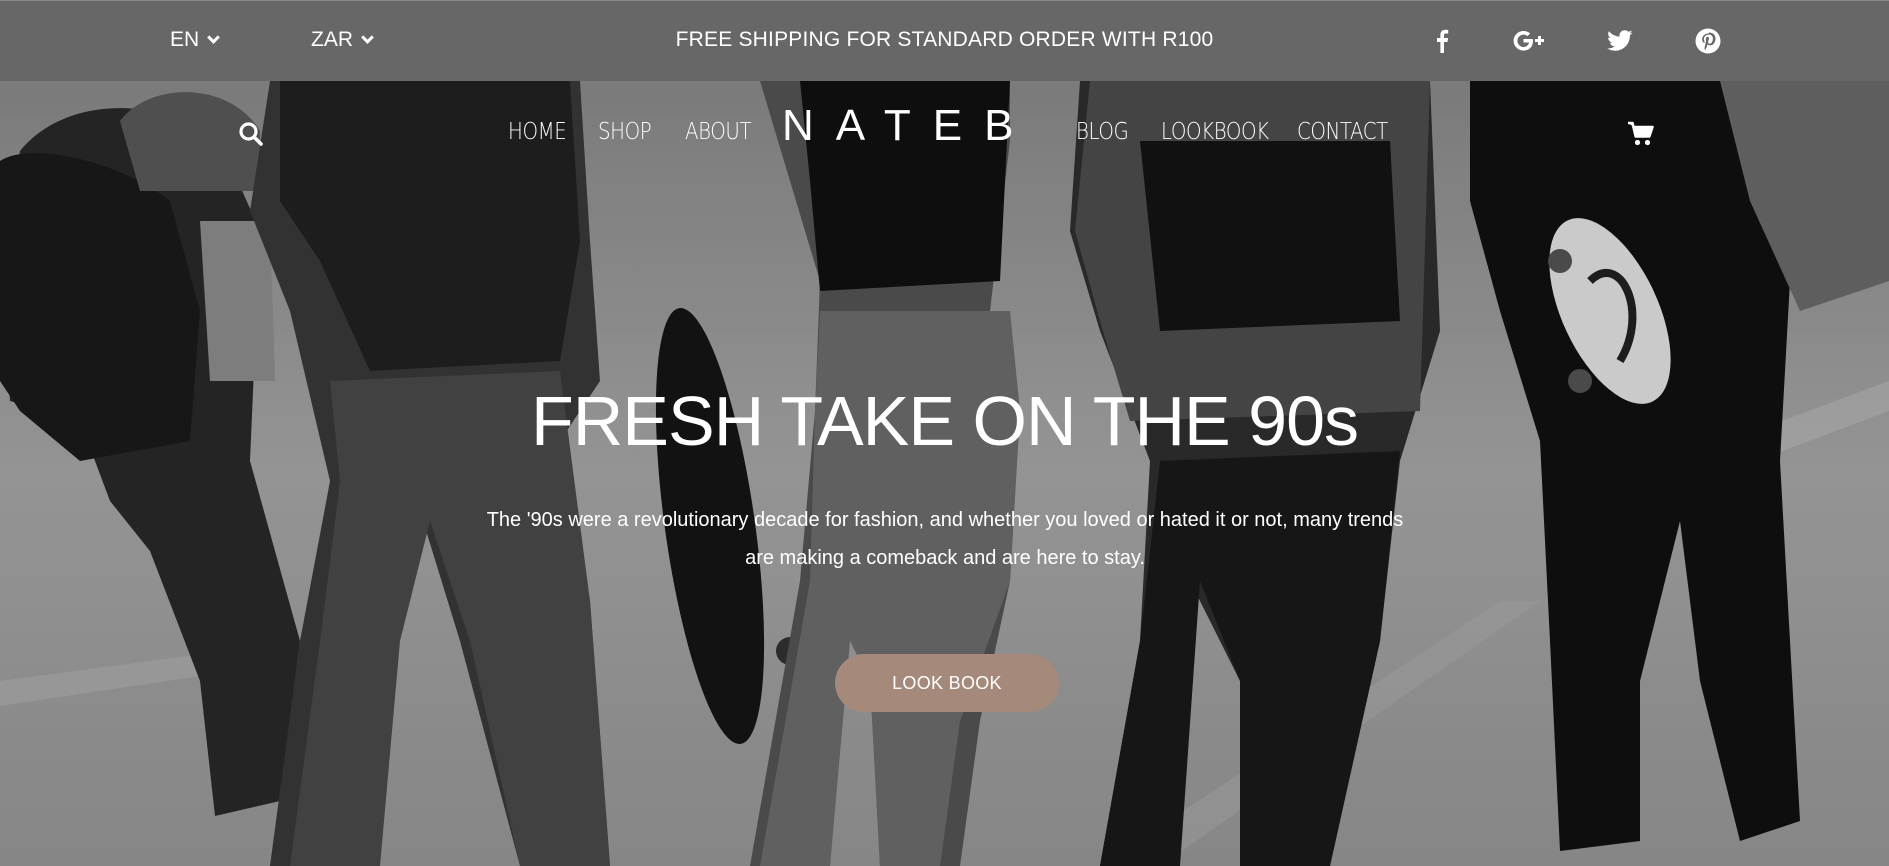 The width and height of the screenshot is (1889, 866). What do you see at coordinates (1102, 132) in the screenshot?
I see `nav-blog: BLOG` at bounding box center [1102, 132].